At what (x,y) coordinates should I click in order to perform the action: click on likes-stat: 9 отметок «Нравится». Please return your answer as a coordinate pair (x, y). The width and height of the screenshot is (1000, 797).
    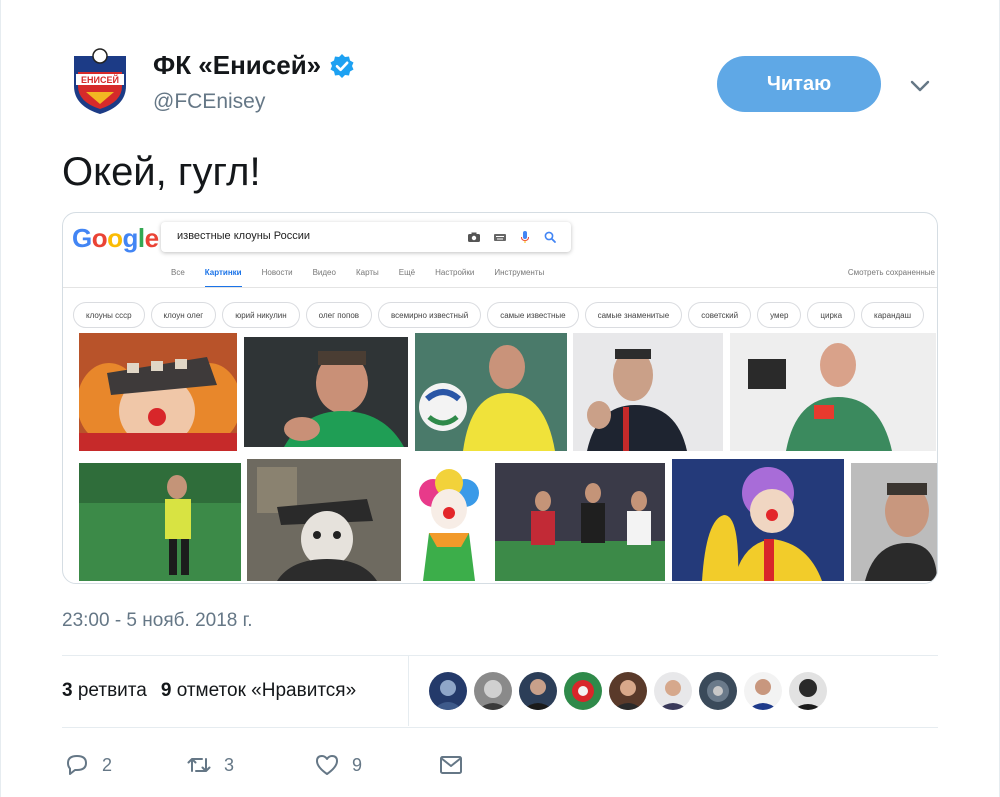
    Looking at the image, I should click on (258, 691).